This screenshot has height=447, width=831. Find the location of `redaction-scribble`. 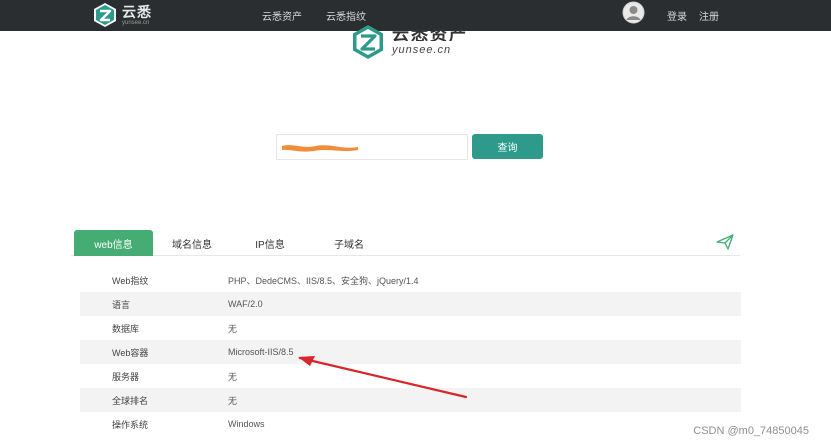

redaction-scribble is located at coordinates (320, 148).